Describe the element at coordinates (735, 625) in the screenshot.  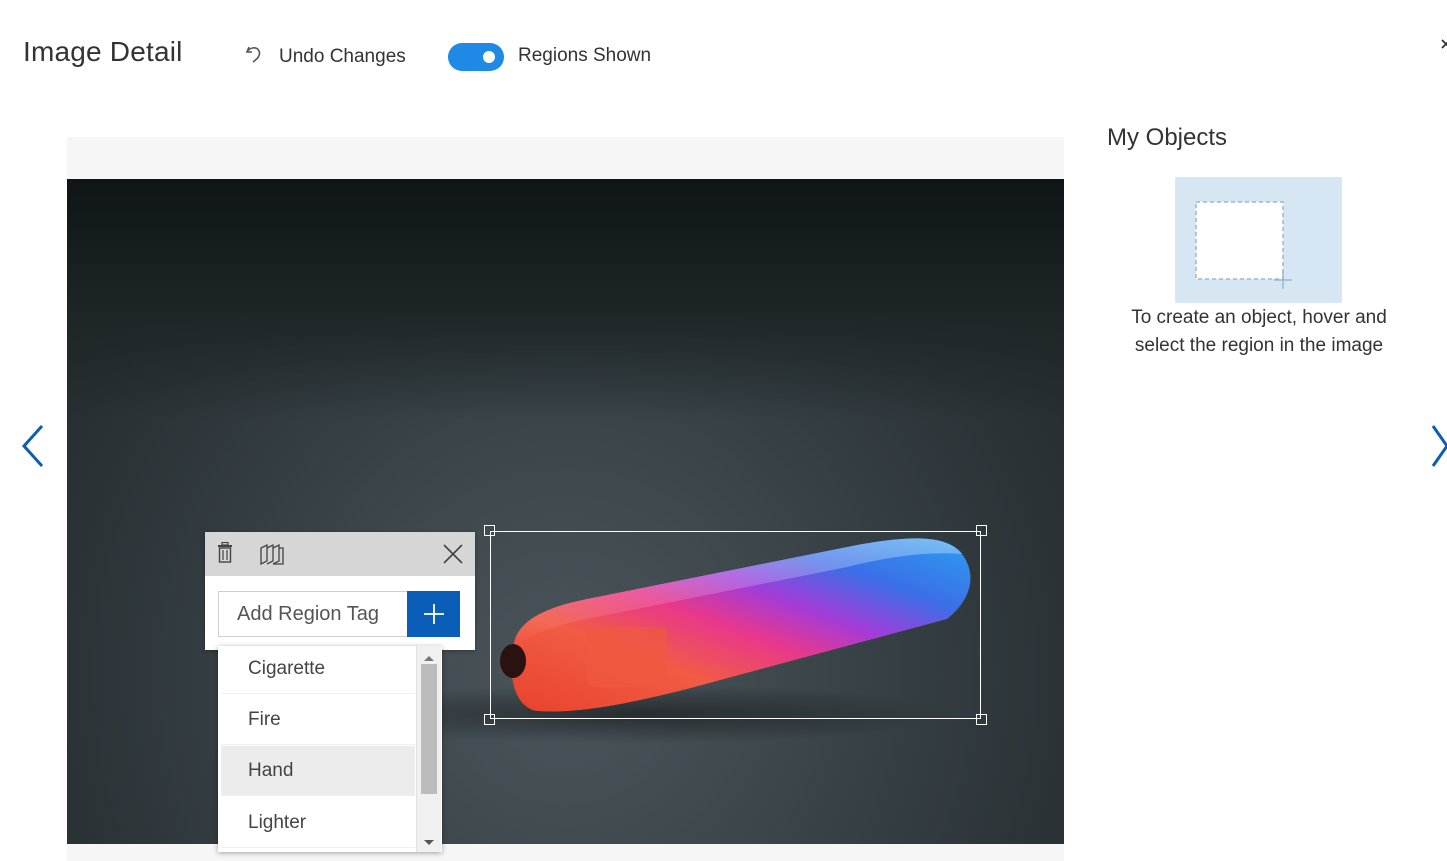
I see `region-bounding-box` at that location.